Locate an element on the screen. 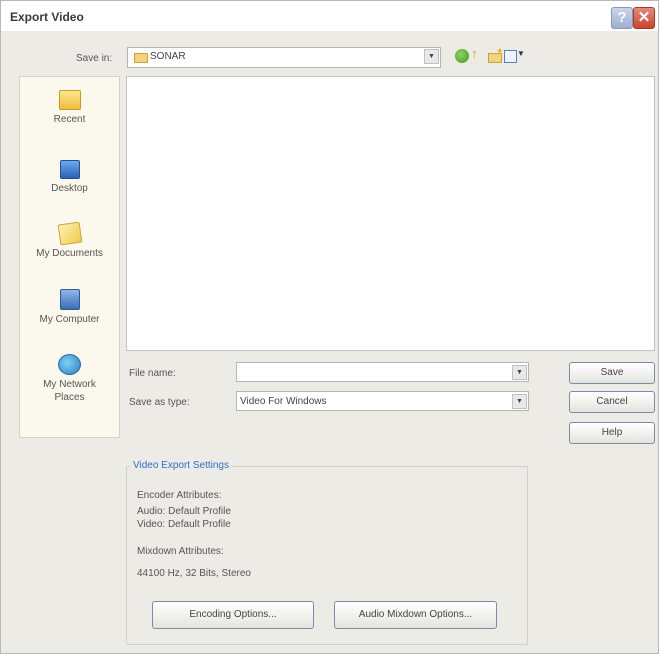 The image size is (659, 654). file-name-input is located at coordinates (374, 372).